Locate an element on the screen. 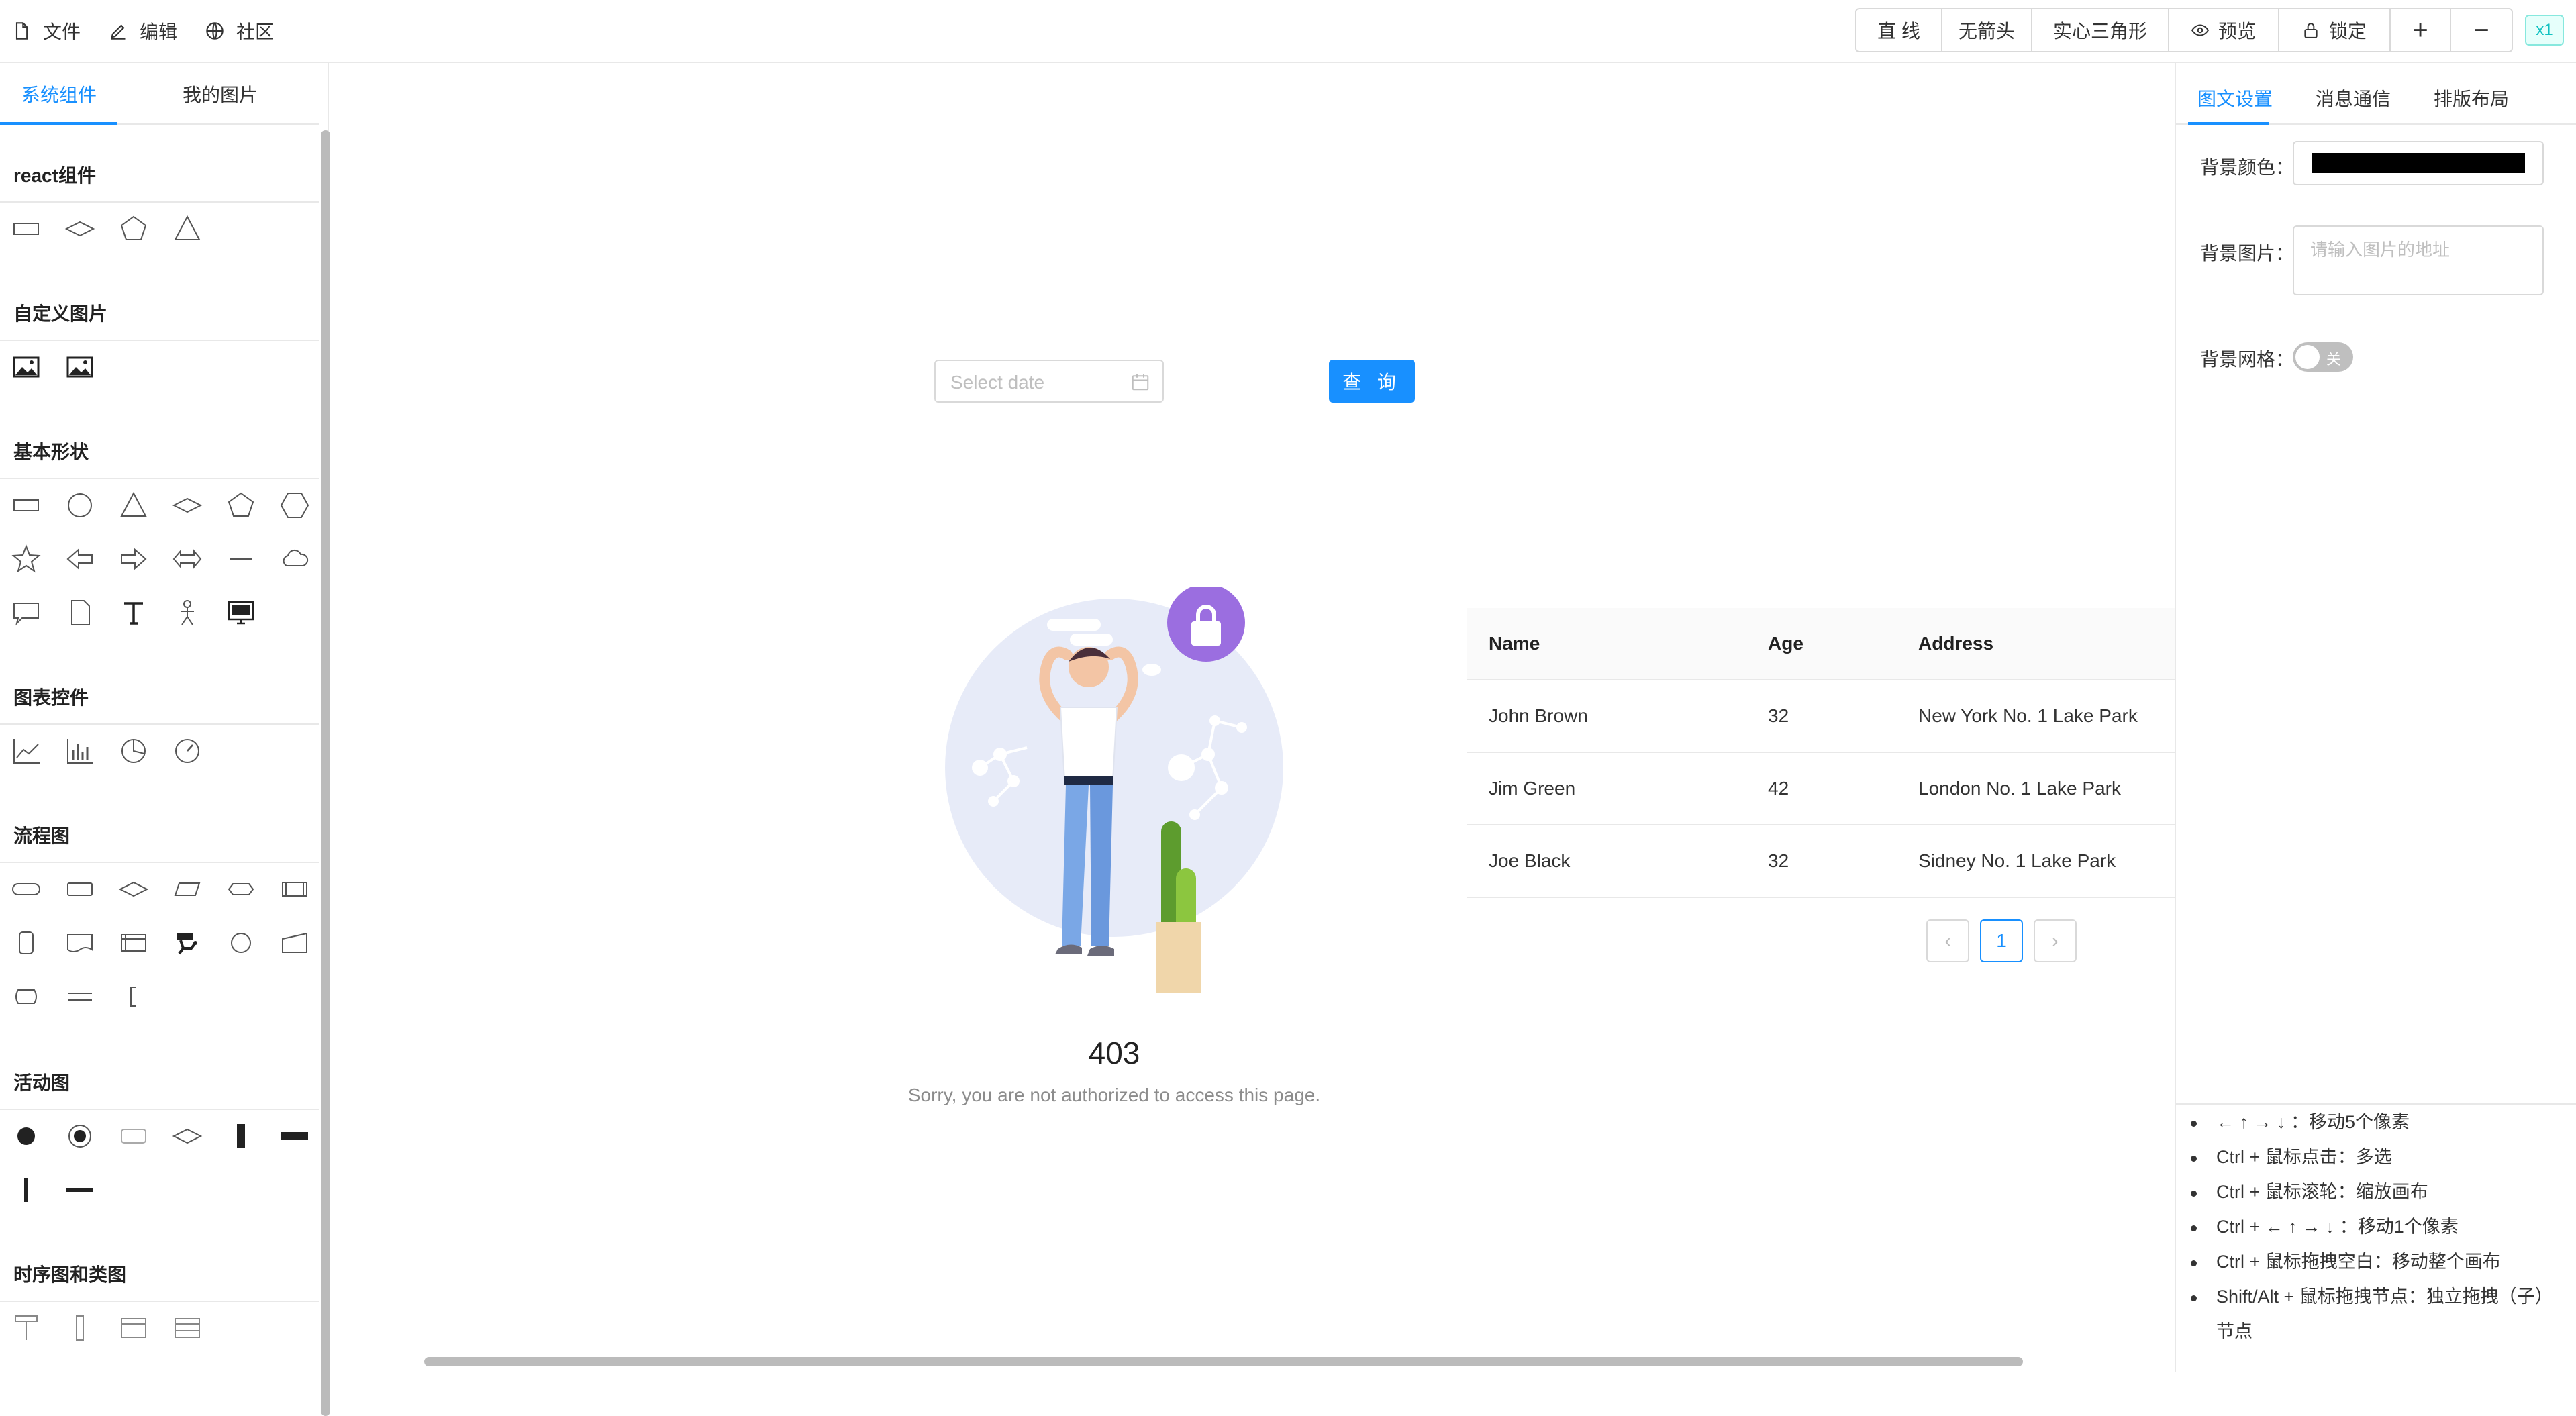  internal-storage-shape is located at coordinates (133, 943).